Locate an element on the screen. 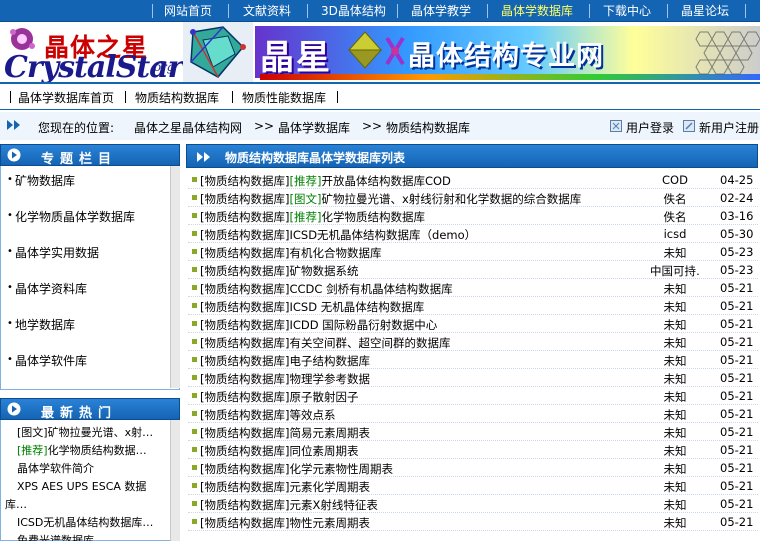 The image size is (760, 541). article-title: 元素X射线特征表 is located at coordinates (333, 505).